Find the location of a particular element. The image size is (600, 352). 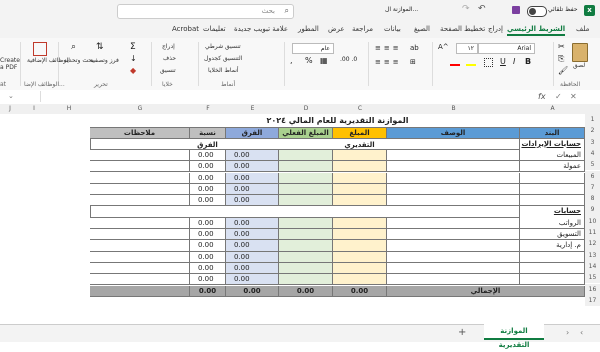

cut-icon: ✂ is located at coordinates (561, 46).